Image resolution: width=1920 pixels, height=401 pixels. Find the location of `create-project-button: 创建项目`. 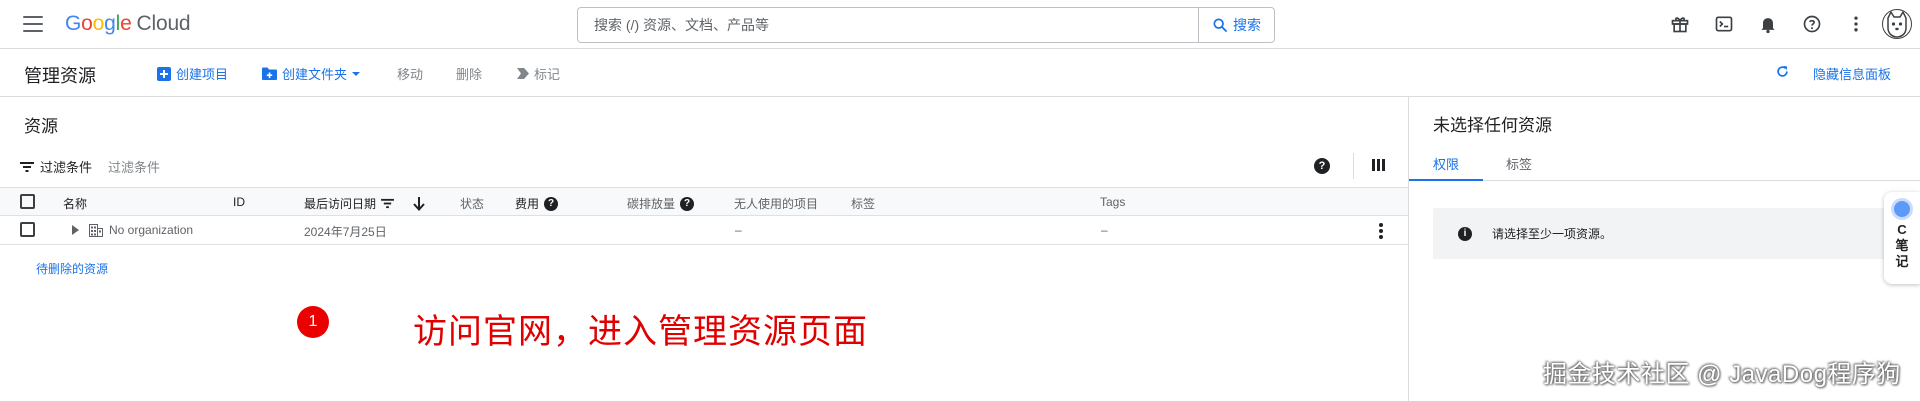

create-project-button: 创建项目 is located at coordinates (192, 73).